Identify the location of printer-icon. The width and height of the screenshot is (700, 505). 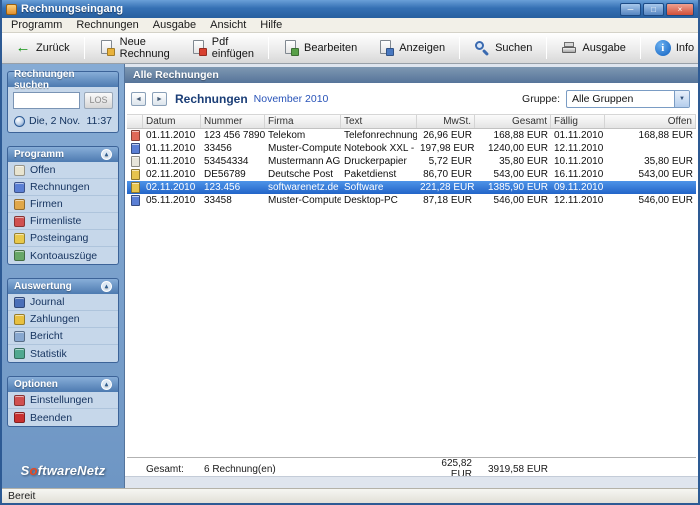
(569, 48).